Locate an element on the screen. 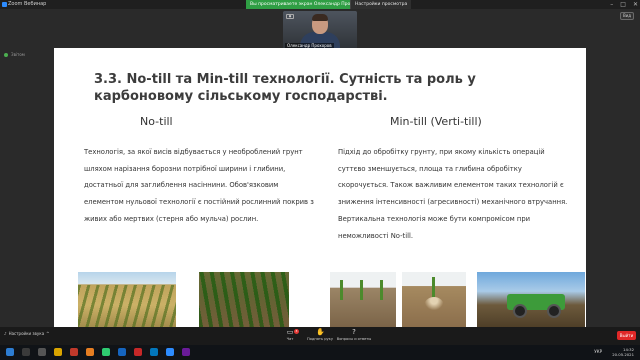 The height and width of the screenshot is (360, 640). window-controls: – □ ✕ is located at coordinates (624, 4).